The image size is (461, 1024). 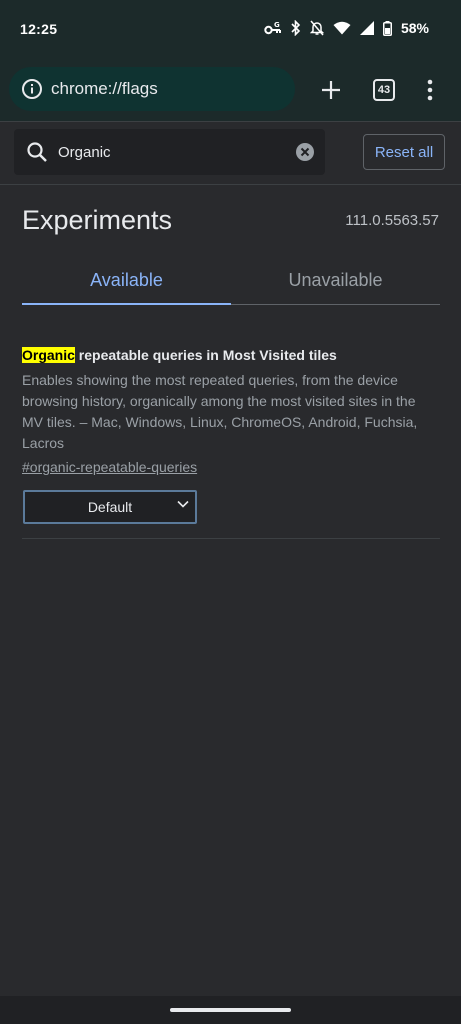 I want to click on chevron-down-icon, so click(x=183, y=504).